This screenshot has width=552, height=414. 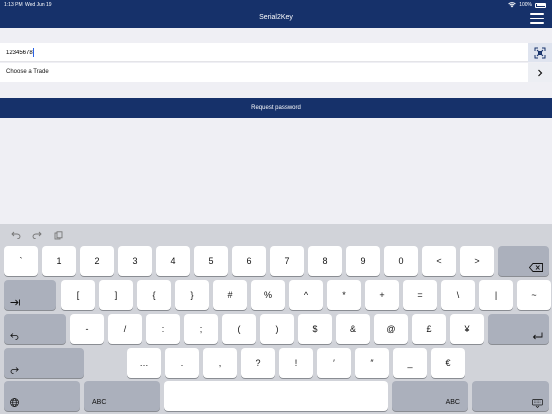 I want to click on redo-icon, so click(x=37, y=235).